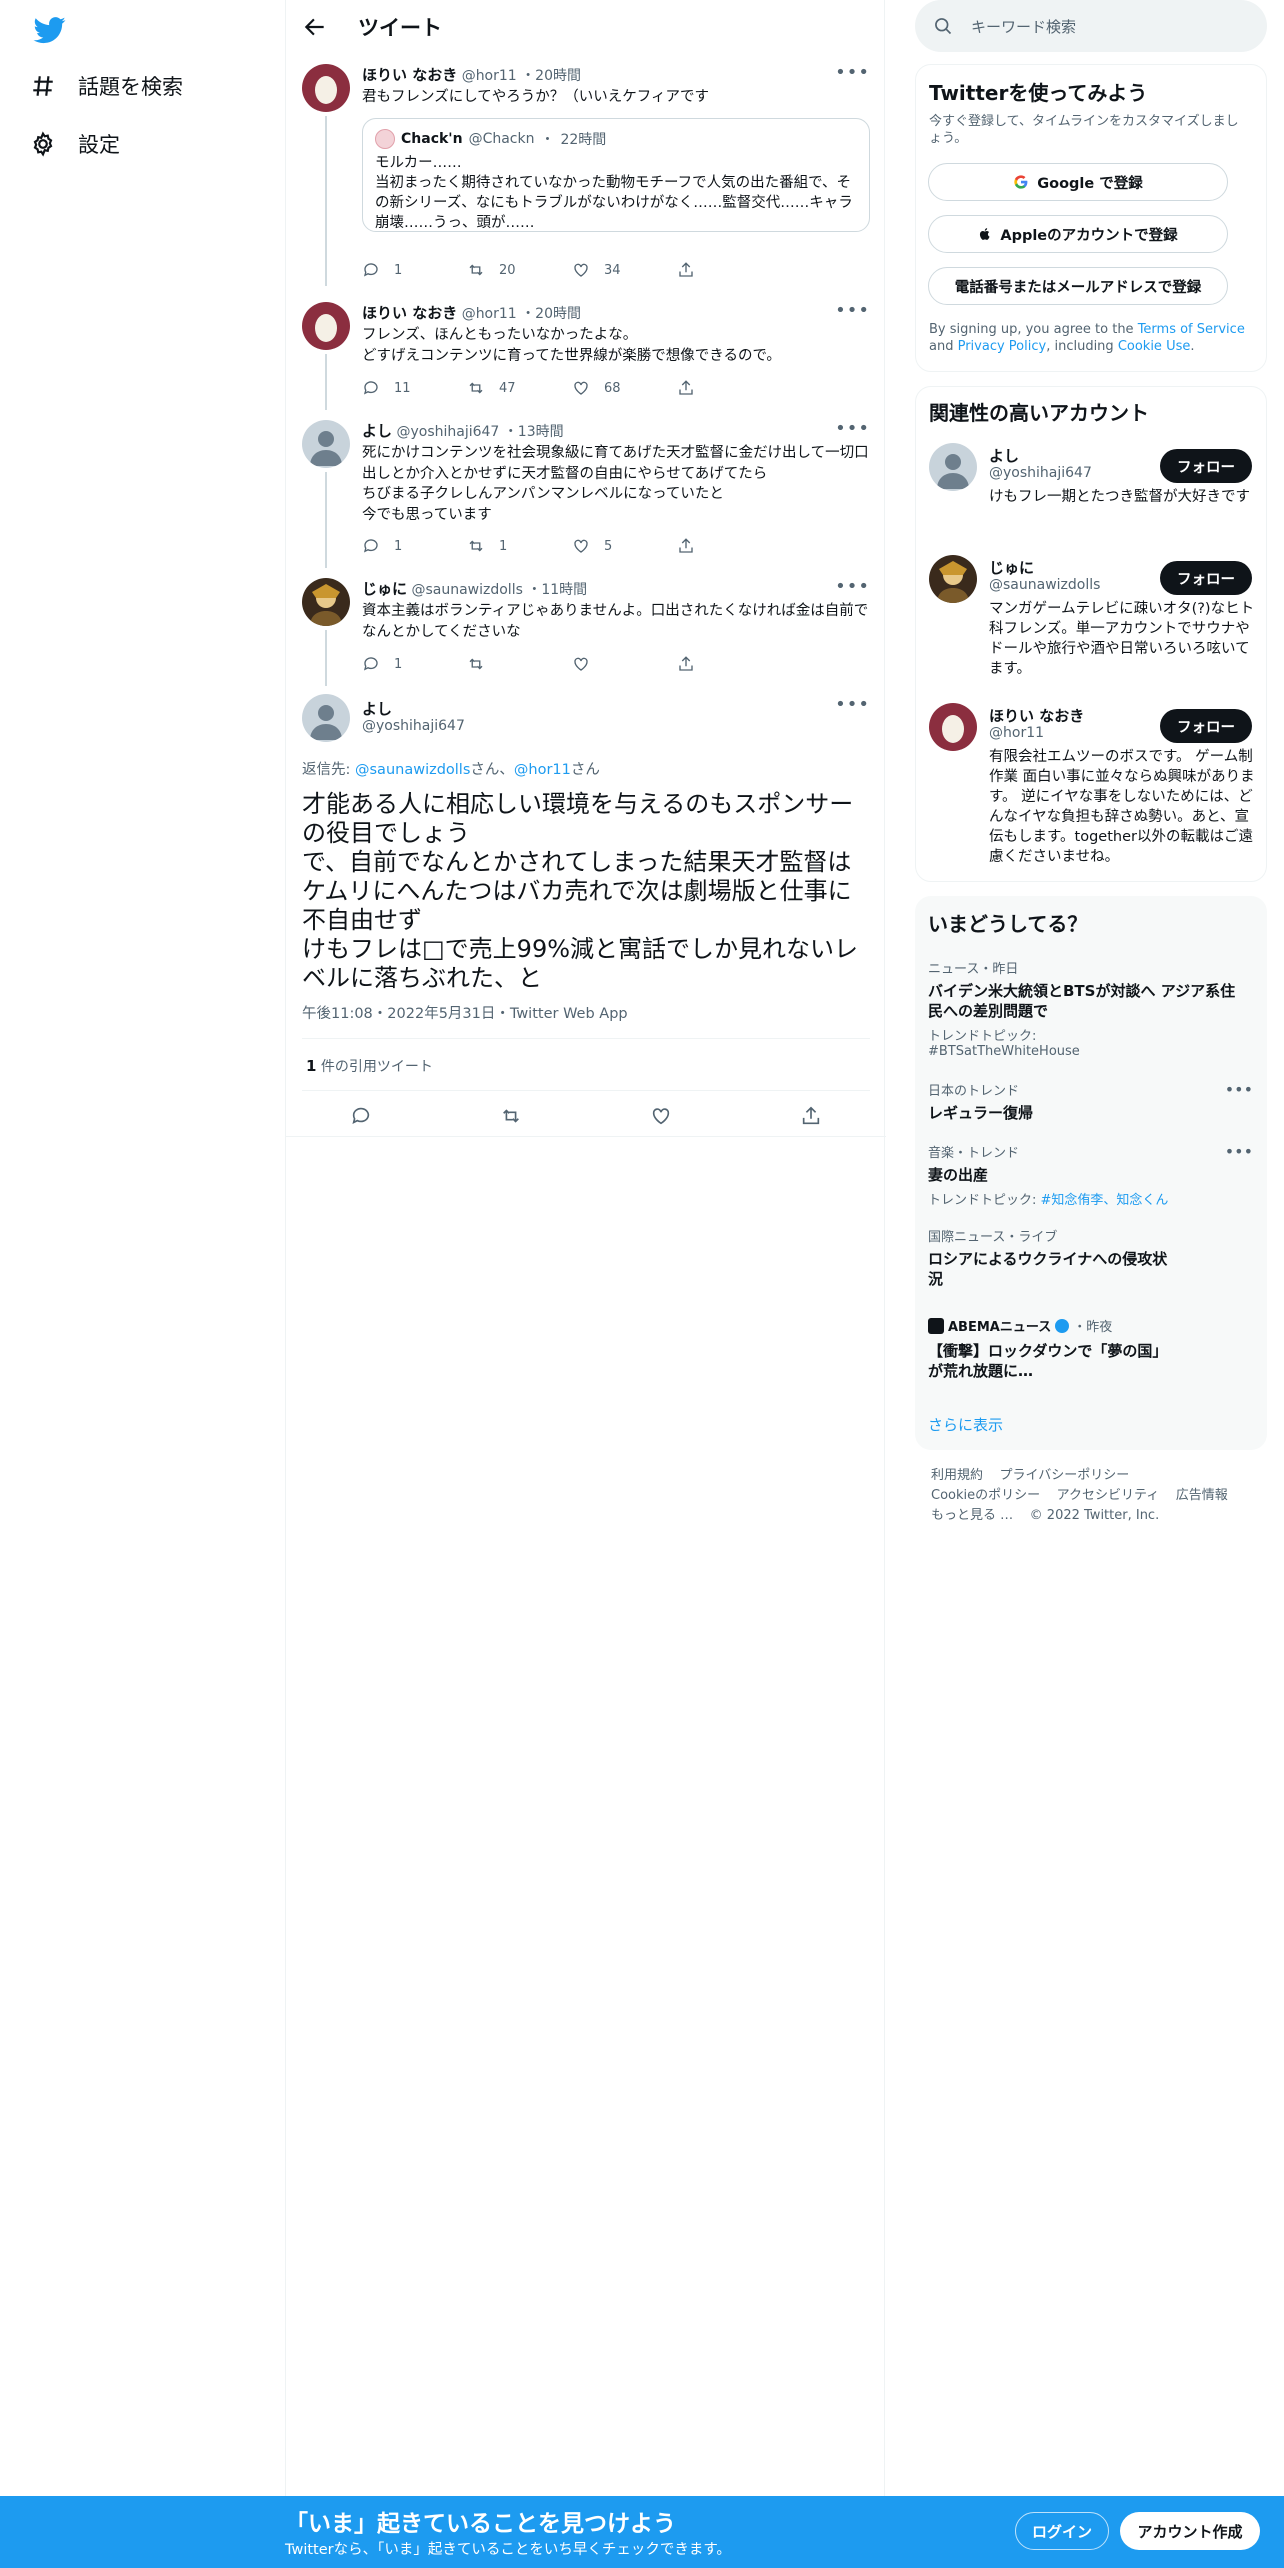 The width and height of the screenshot is (1284, 2568). I want to click on reply-to-link: @hor11, so click(542, 770).